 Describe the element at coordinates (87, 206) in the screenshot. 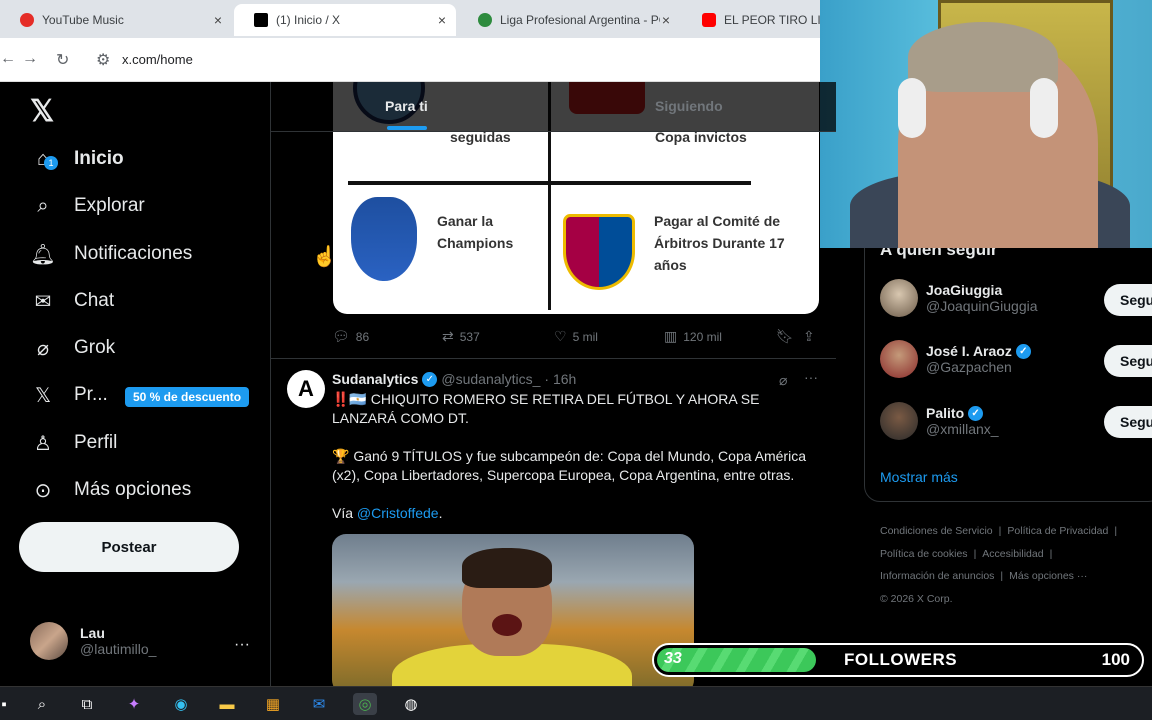

I see `nav-explore: ⌕ Explorar` at that location.